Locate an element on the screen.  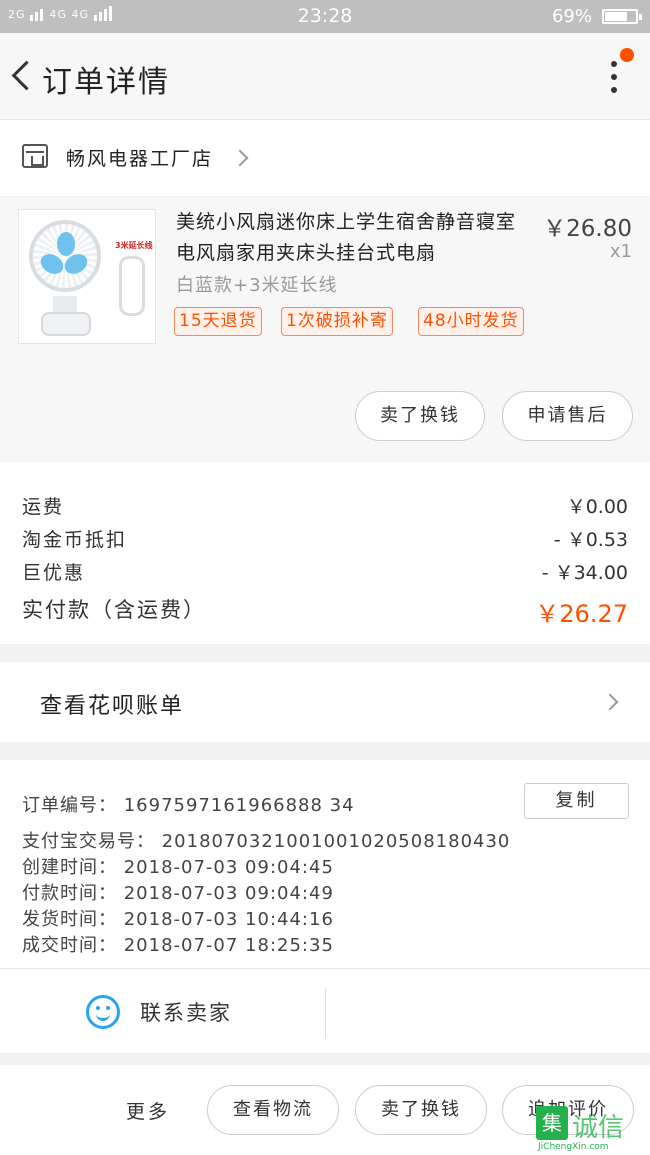
watermark-logo: 集 诚信 JiChengXin.com is located at coordinates (591, 1129).